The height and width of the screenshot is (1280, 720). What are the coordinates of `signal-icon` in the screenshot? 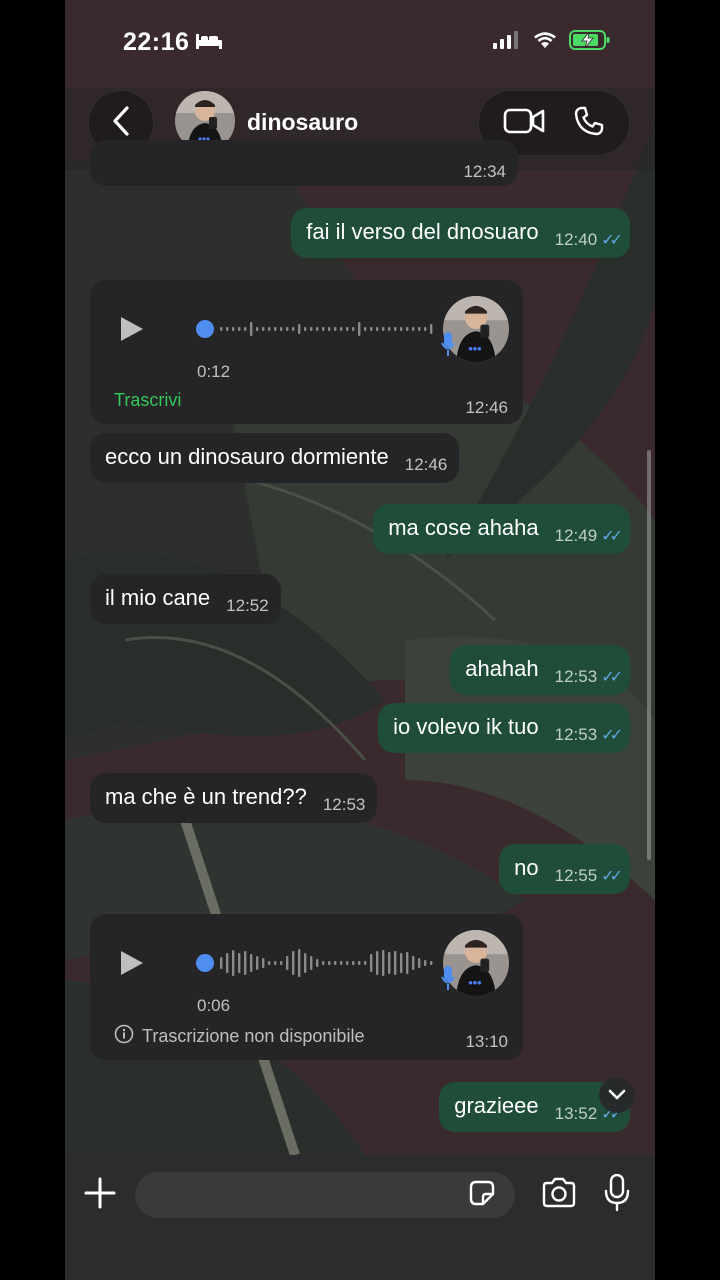 It's located at (507, 42).